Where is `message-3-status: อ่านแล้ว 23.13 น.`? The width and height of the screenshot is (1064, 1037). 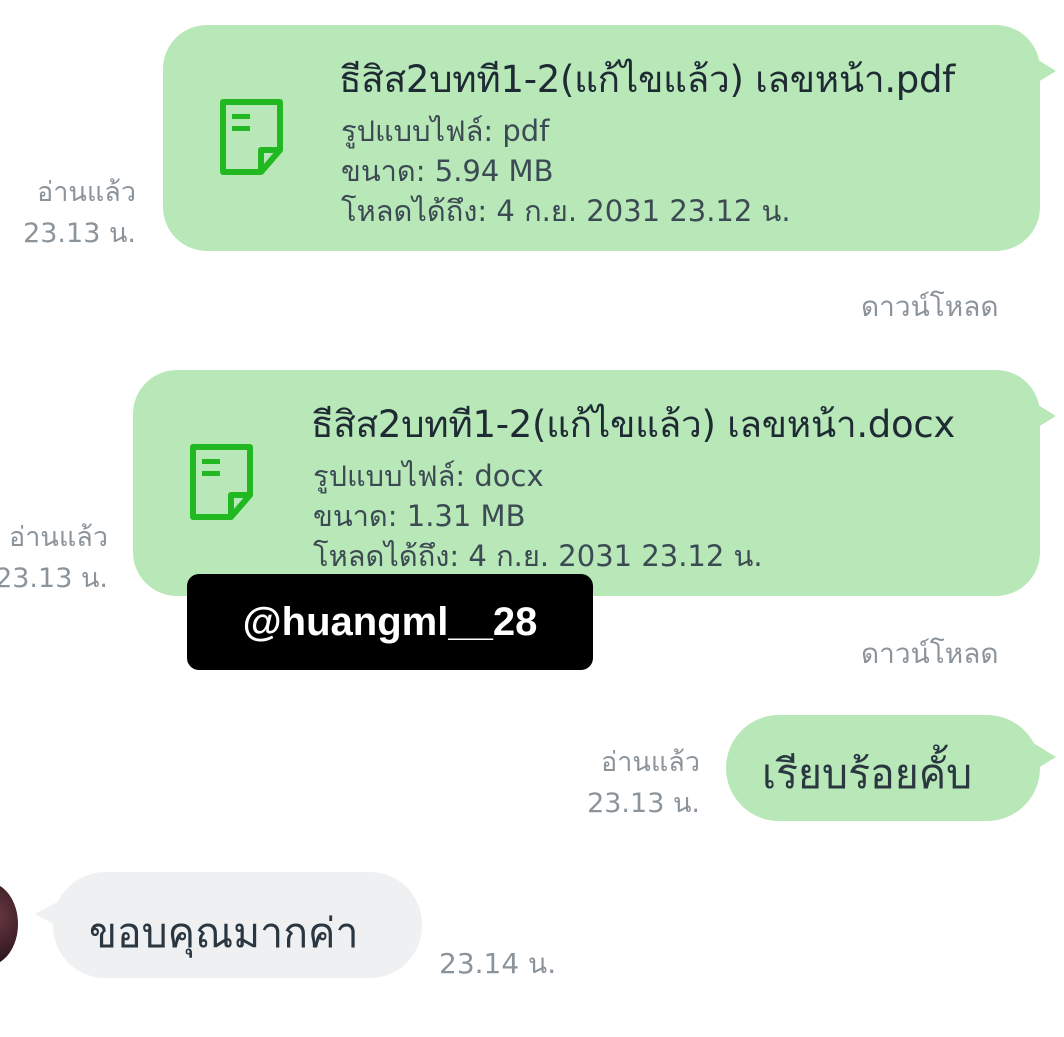 message-3-status: อ่านแล้ว 23.13 น. is located at coordinates (635, 783).